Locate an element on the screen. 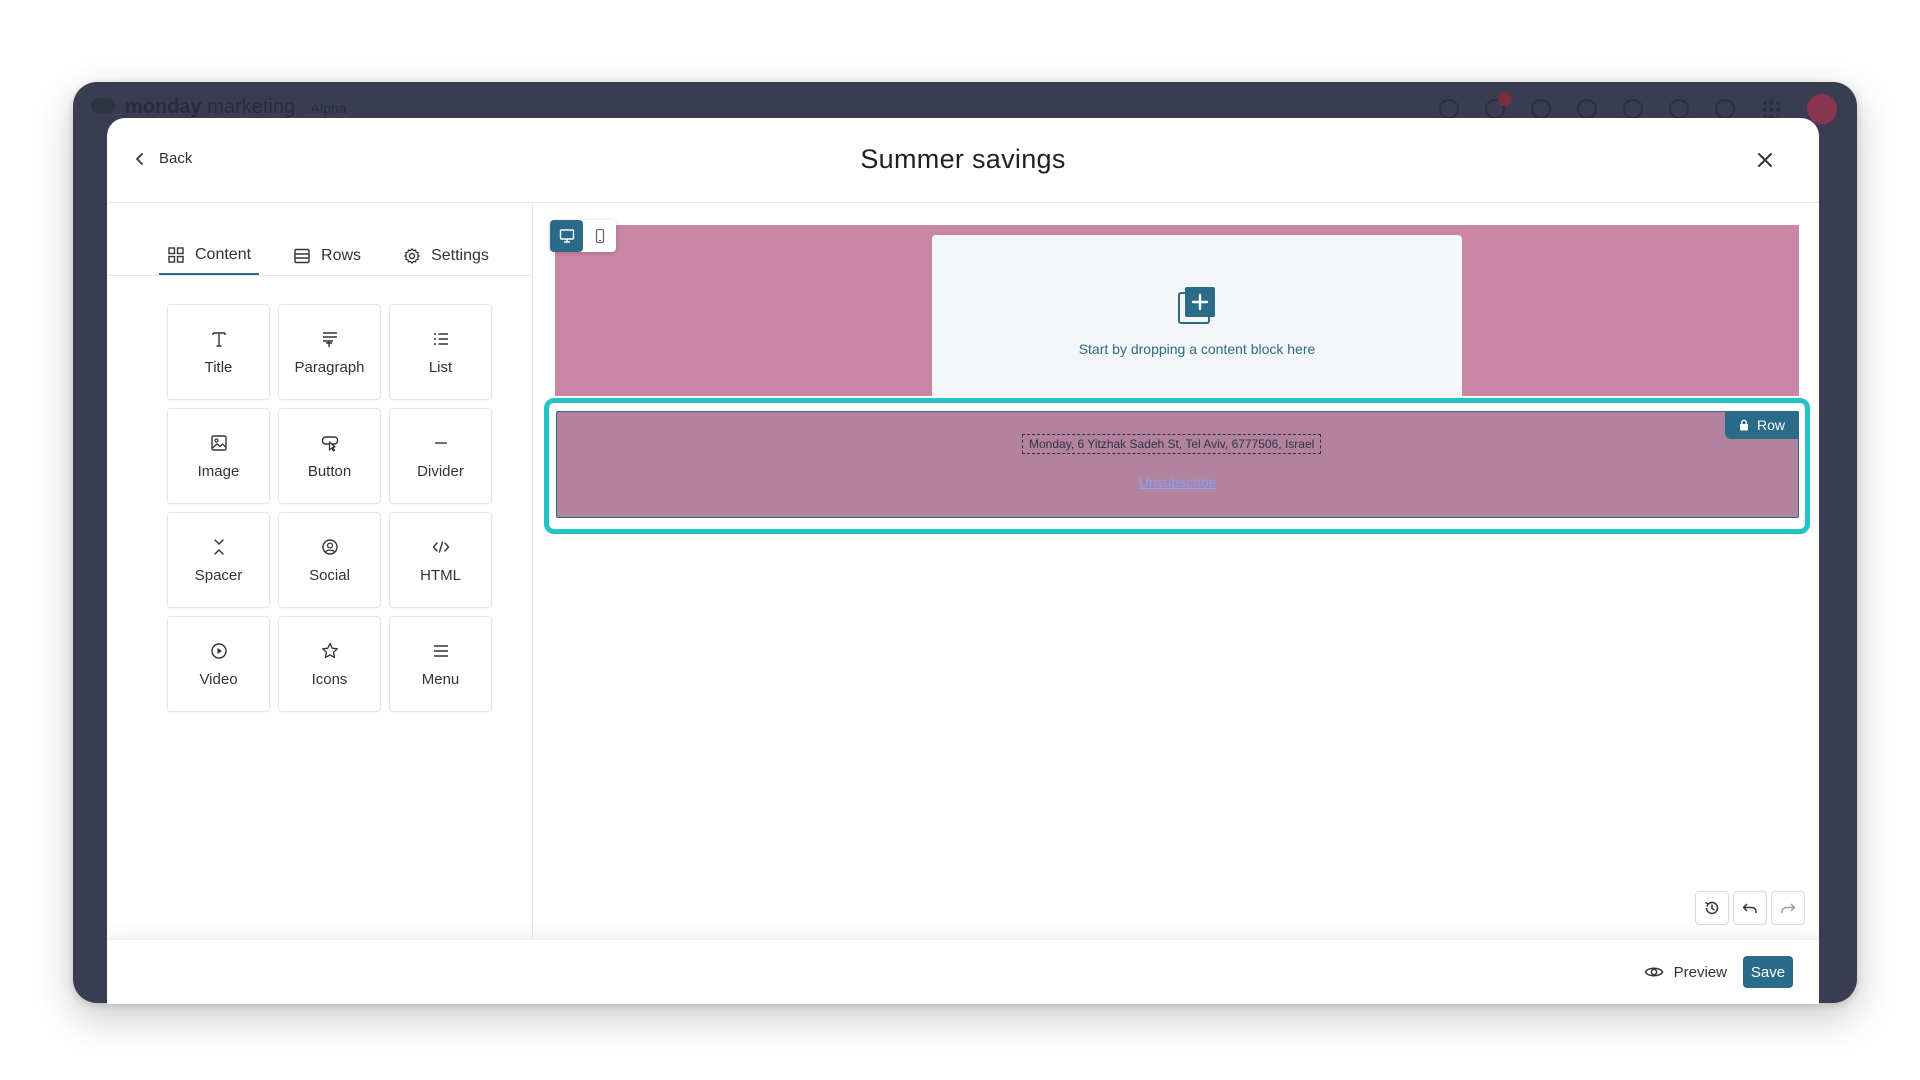  undo-button is located at coordinates (1750, 908).